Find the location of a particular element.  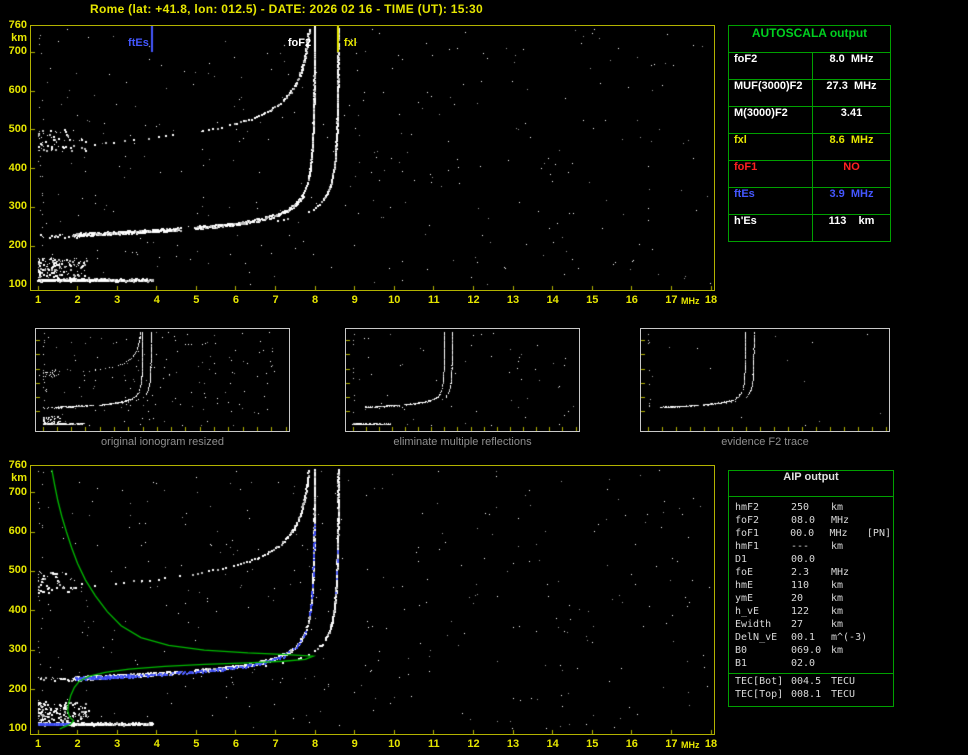

aip-row: hmE 110 km is located at coordinates (813, 586).